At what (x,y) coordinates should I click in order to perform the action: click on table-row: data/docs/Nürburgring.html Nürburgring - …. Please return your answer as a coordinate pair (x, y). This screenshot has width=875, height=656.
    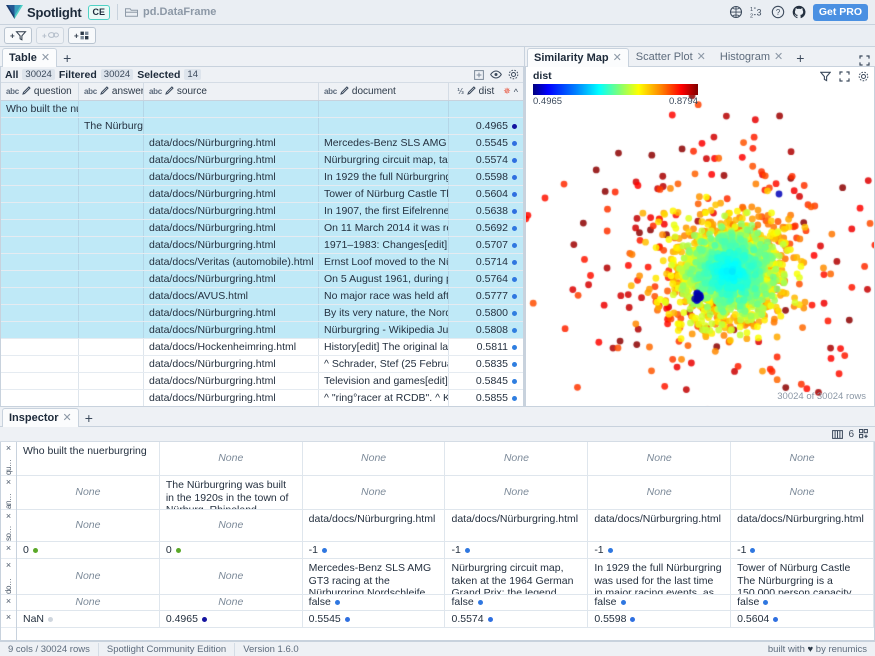
    Looking at the image, I should click on (262, 330).